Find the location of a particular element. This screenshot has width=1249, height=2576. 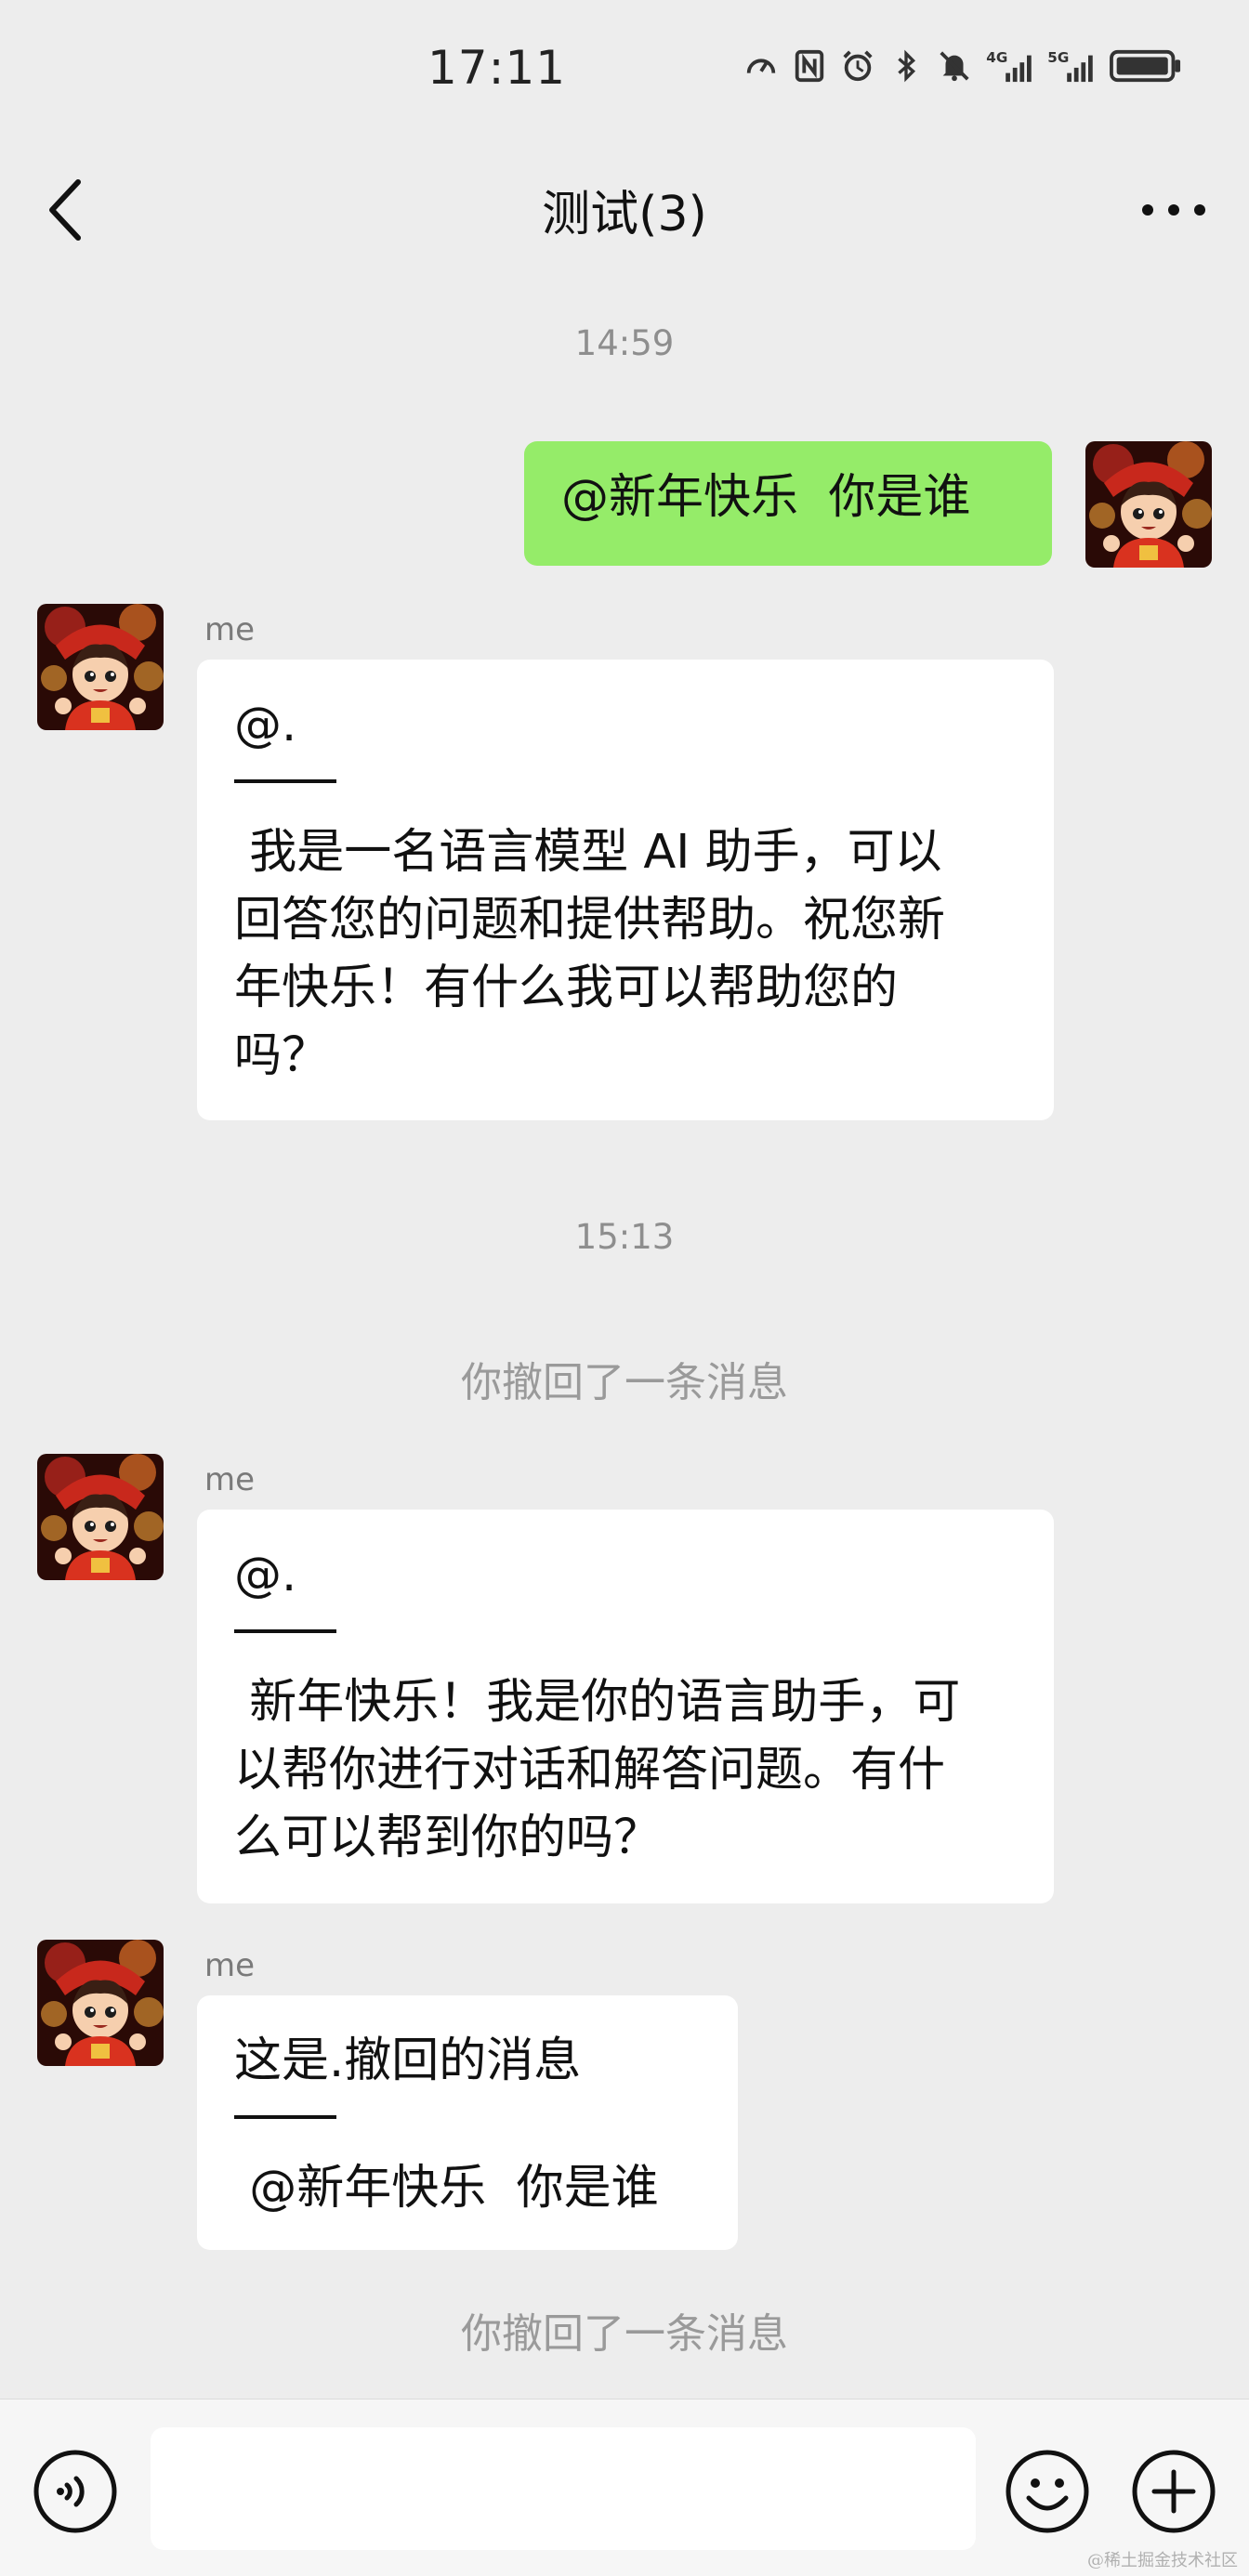

mute-icon is located at coordinates (954, 66).